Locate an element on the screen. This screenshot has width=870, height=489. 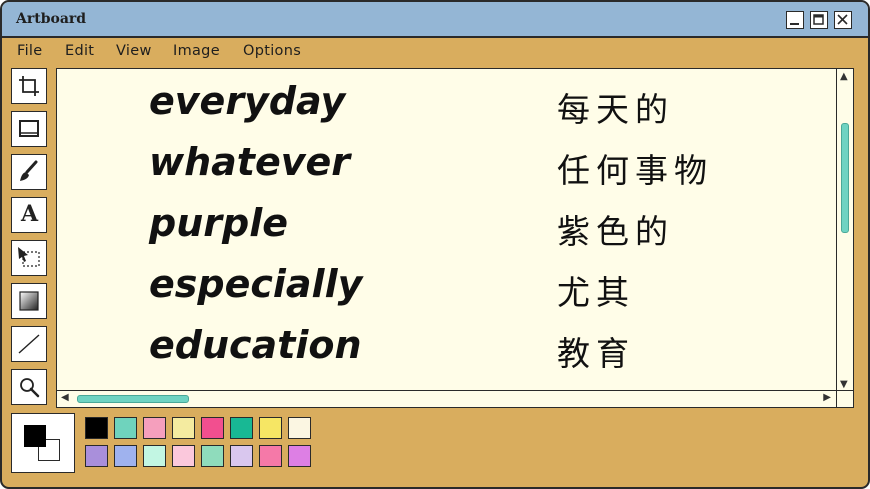
scroll-up-icon: ▲ is located at coordinates (844, 76).